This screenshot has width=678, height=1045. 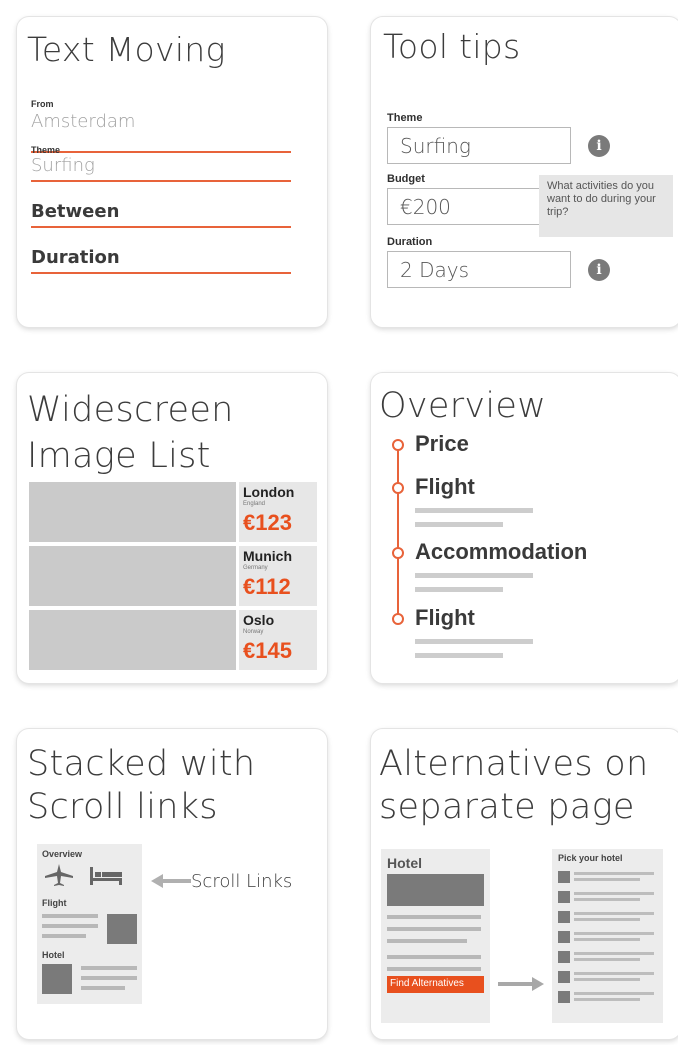 I want to click on between-placeholder: Between, so click(x=75, y=211).